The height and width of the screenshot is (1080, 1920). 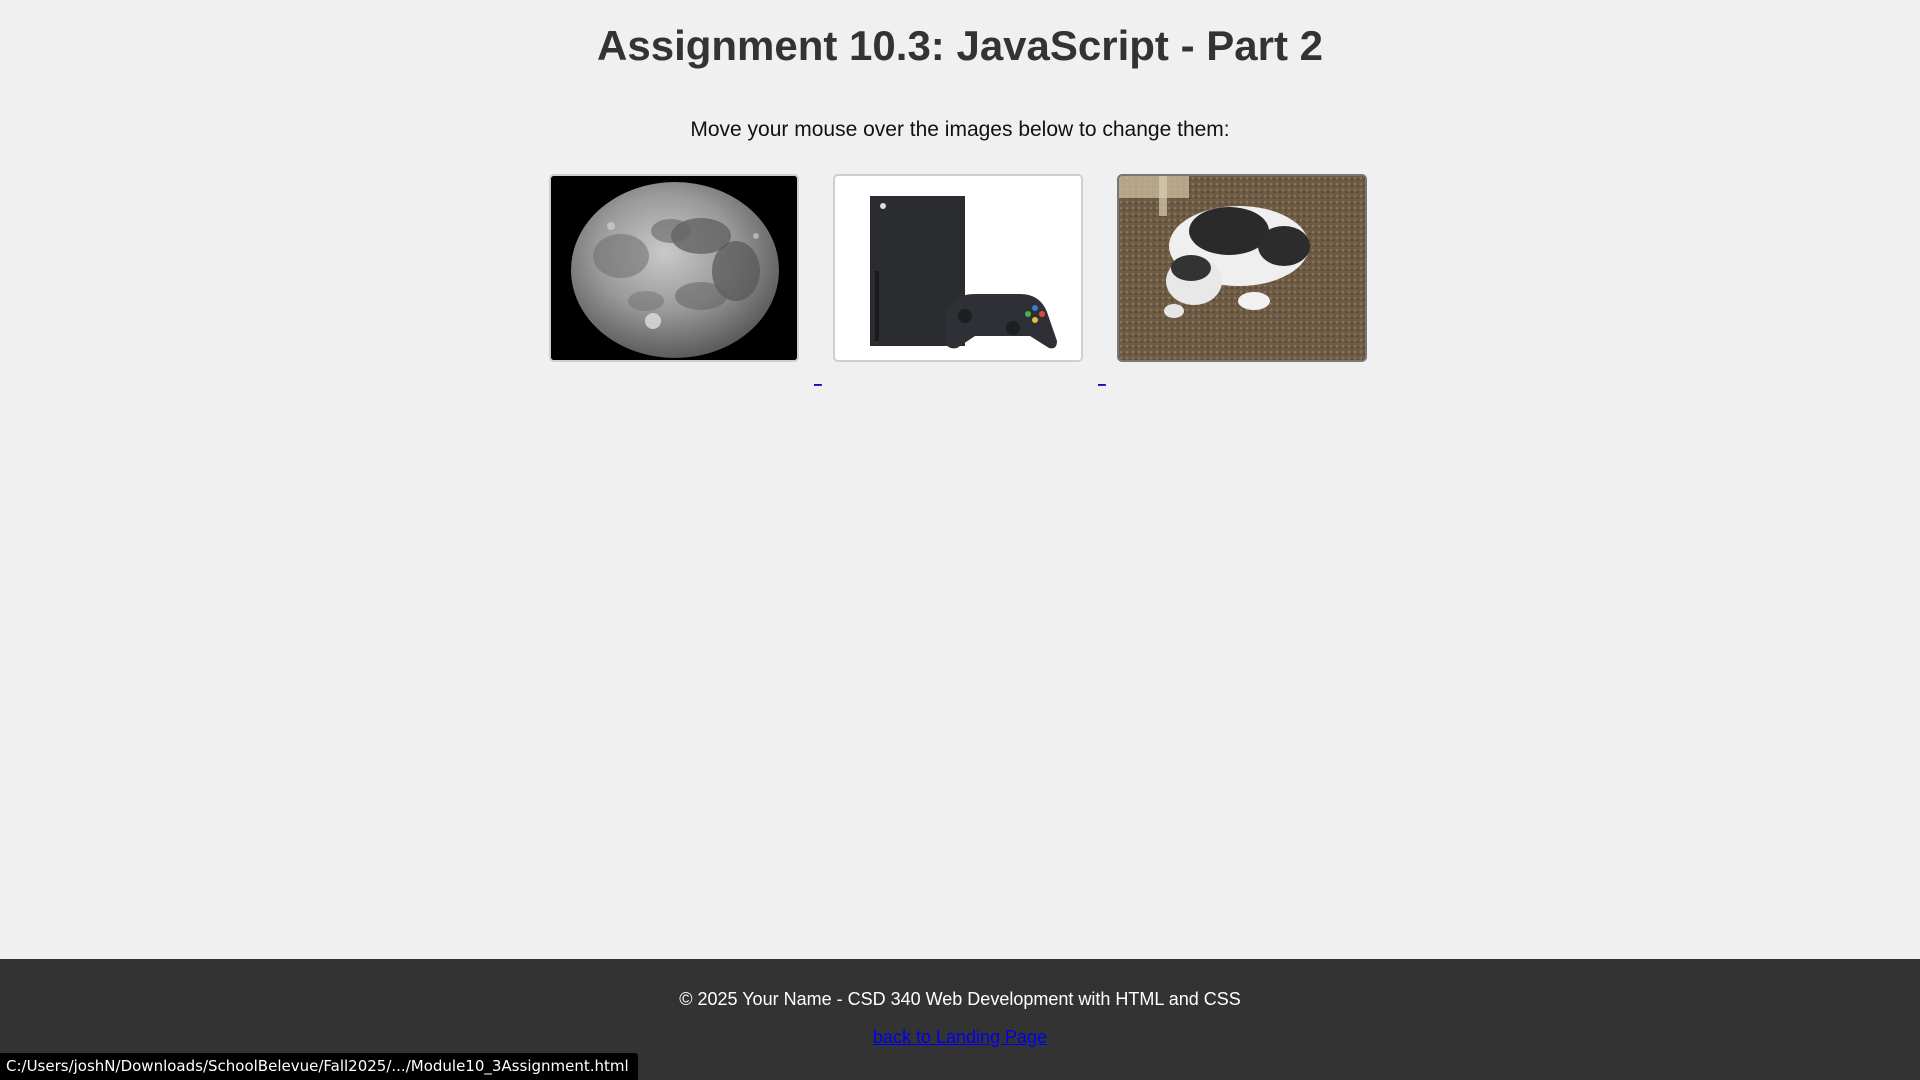 I want to click on image-gallery: _ _, so click(x=961, y=280).